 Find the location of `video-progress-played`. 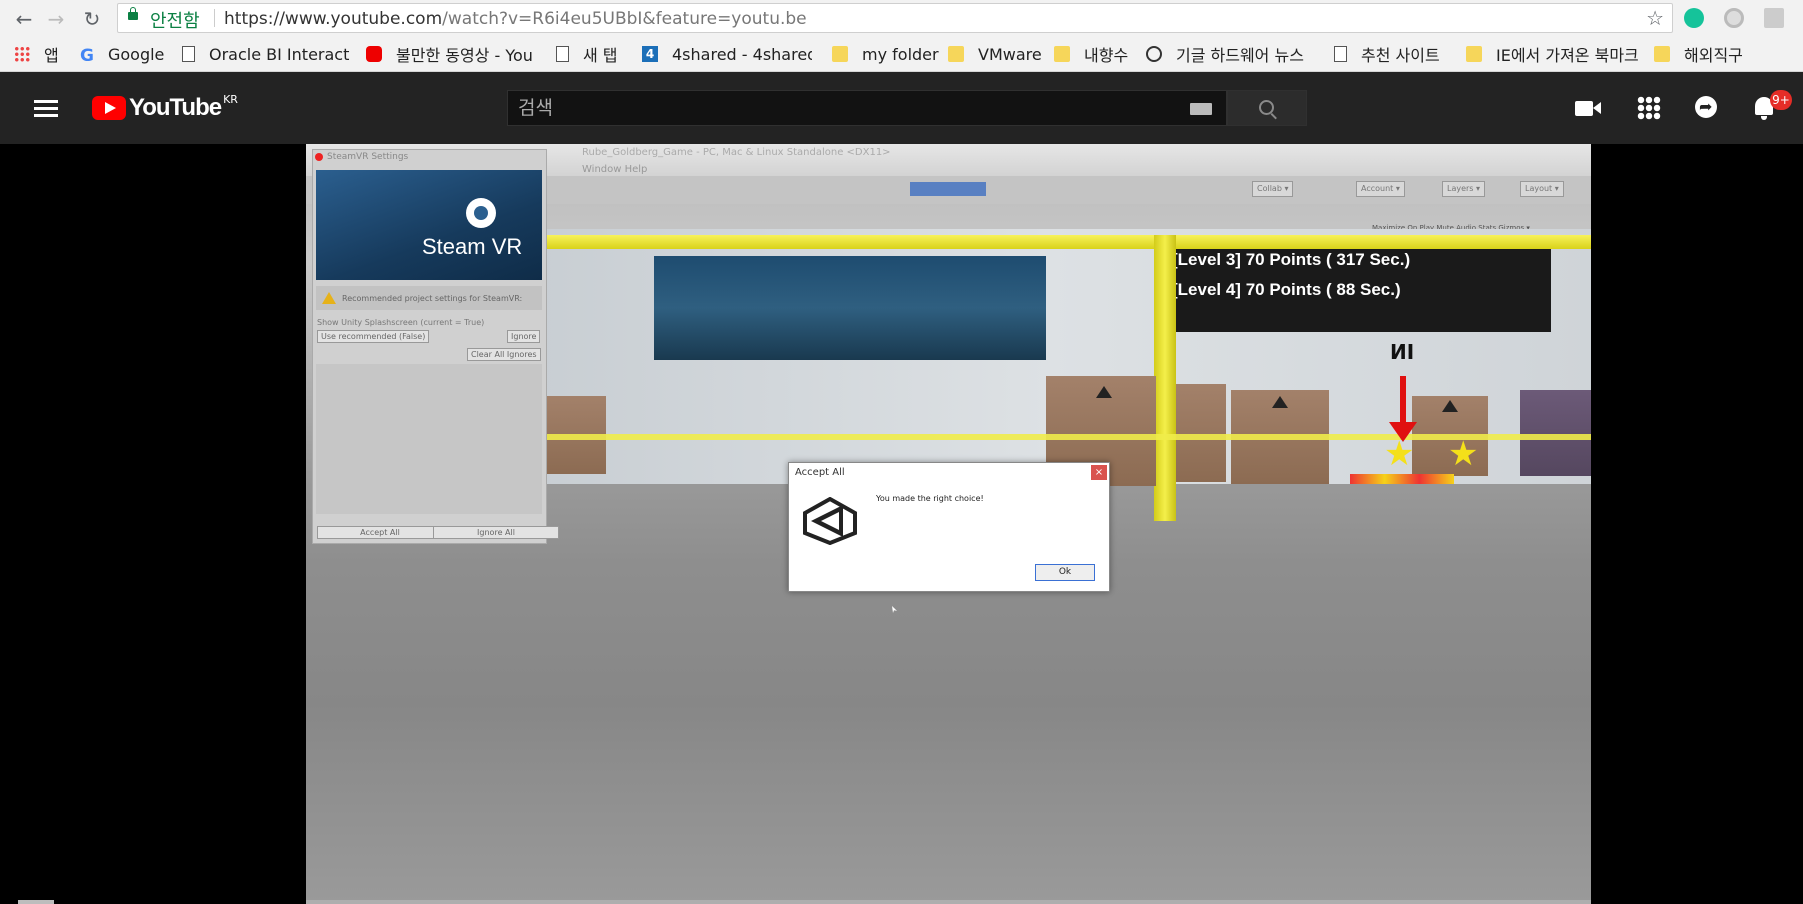

video-progress-played is located at coordinates (36, 902).